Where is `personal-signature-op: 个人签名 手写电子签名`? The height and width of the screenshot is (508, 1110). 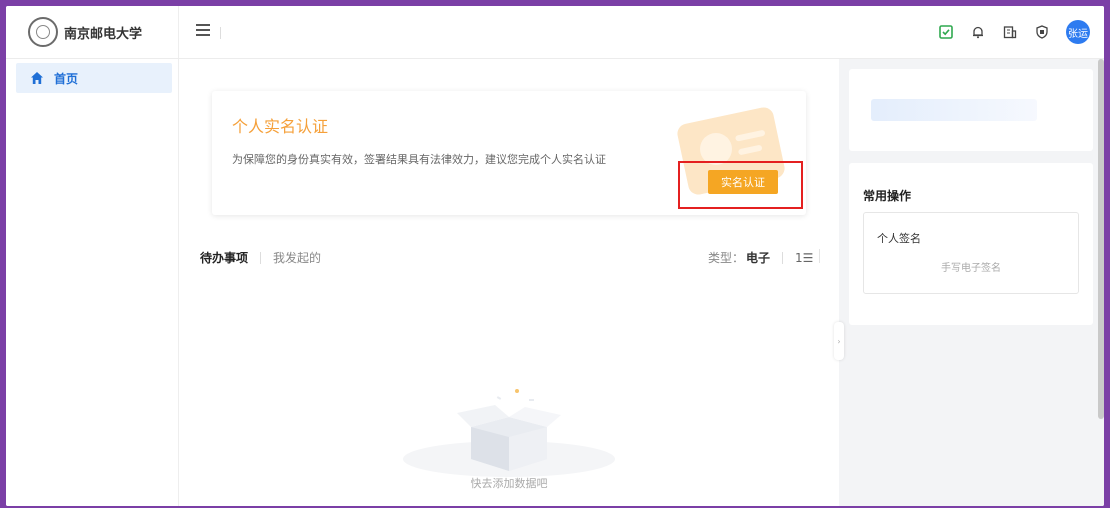
personal-signature-op: 个人签名 手写电子签名 is located at coordinates (971, 253).